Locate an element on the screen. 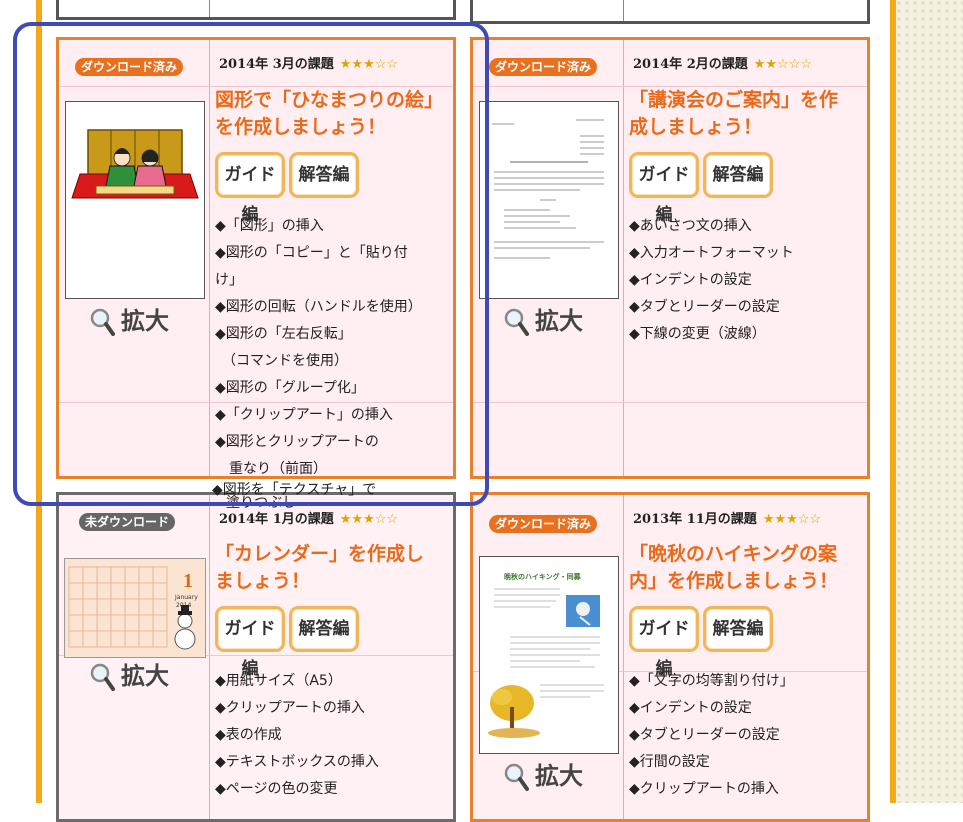  flyer-heading: 晩秋のハイキング・同募 is located at coordinates (543, 576).